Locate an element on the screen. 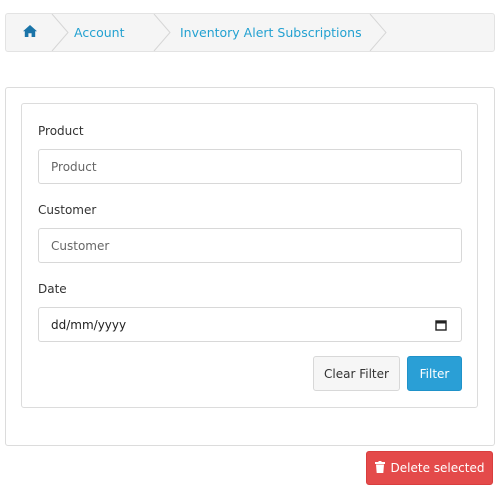  customer-input: Customer is located at coordinates (250, 245).